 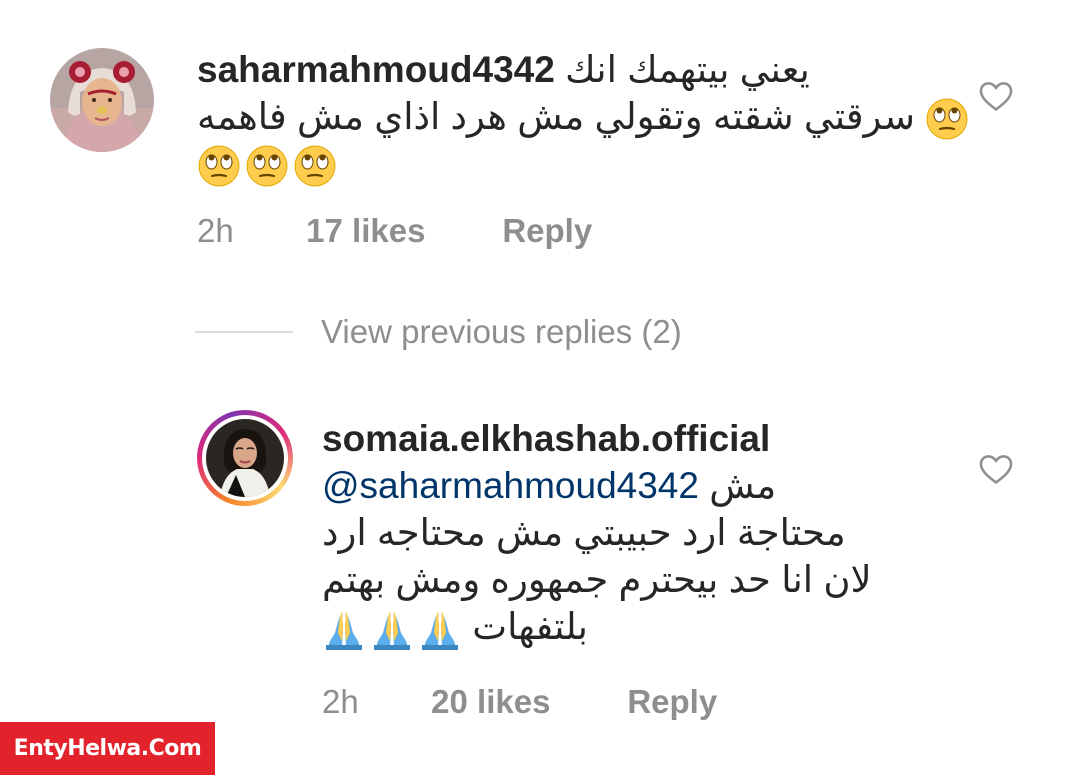 I want to click on mention-link: @saharmahmoud4342, so click(x=510, y=485).